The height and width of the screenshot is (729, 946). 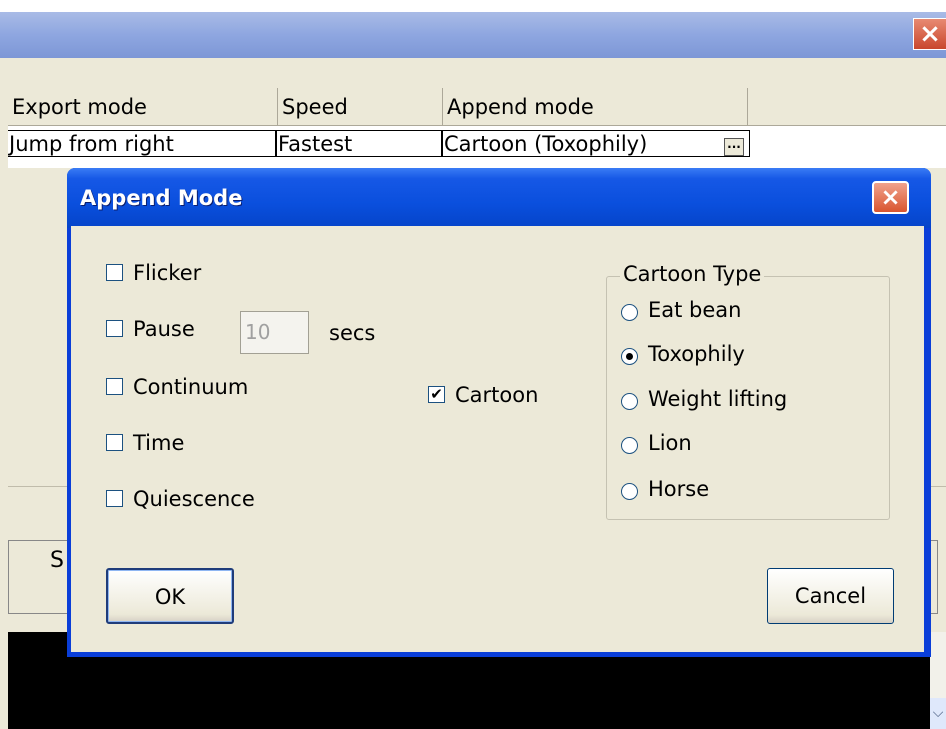 I want to click on cell-append-mode: Cartoon (Toxophily), so click(x=595, y=143).